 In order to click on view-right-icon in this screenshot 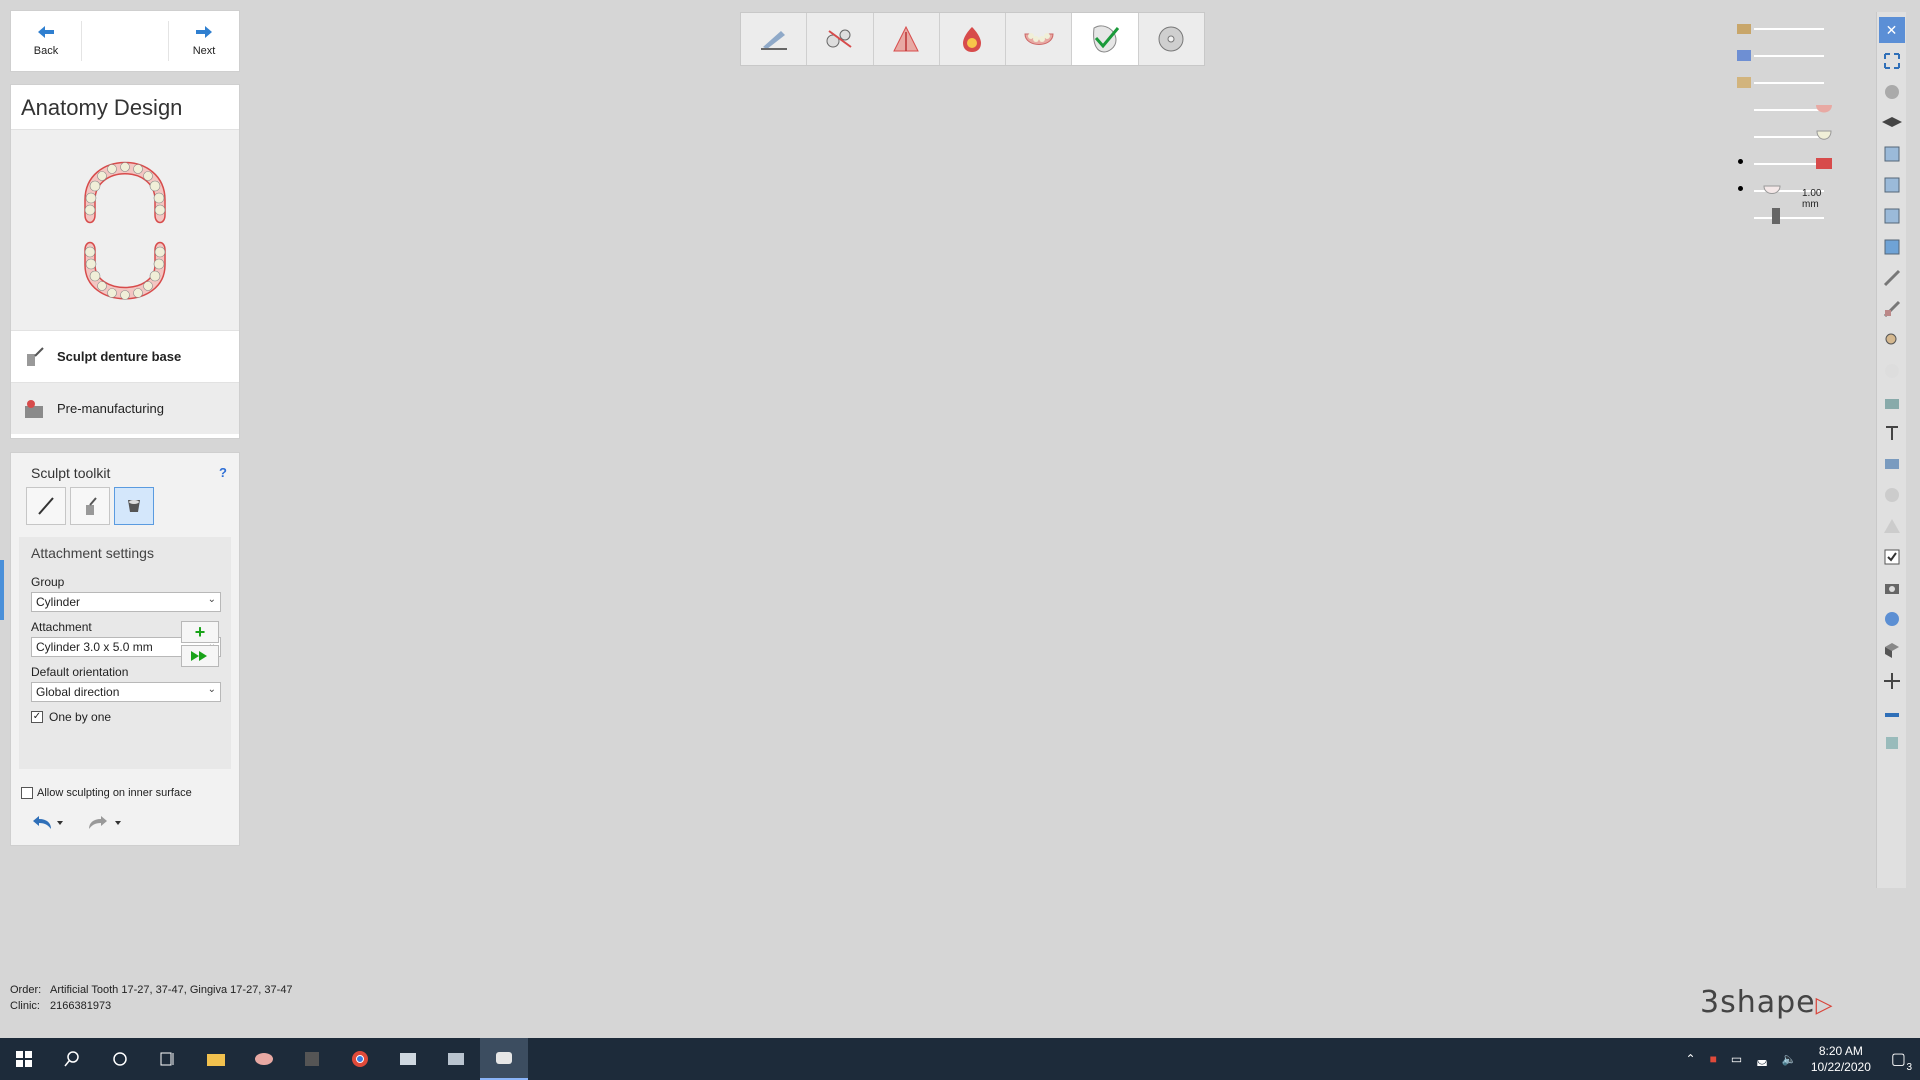, I will do `click(1892, 247)`.